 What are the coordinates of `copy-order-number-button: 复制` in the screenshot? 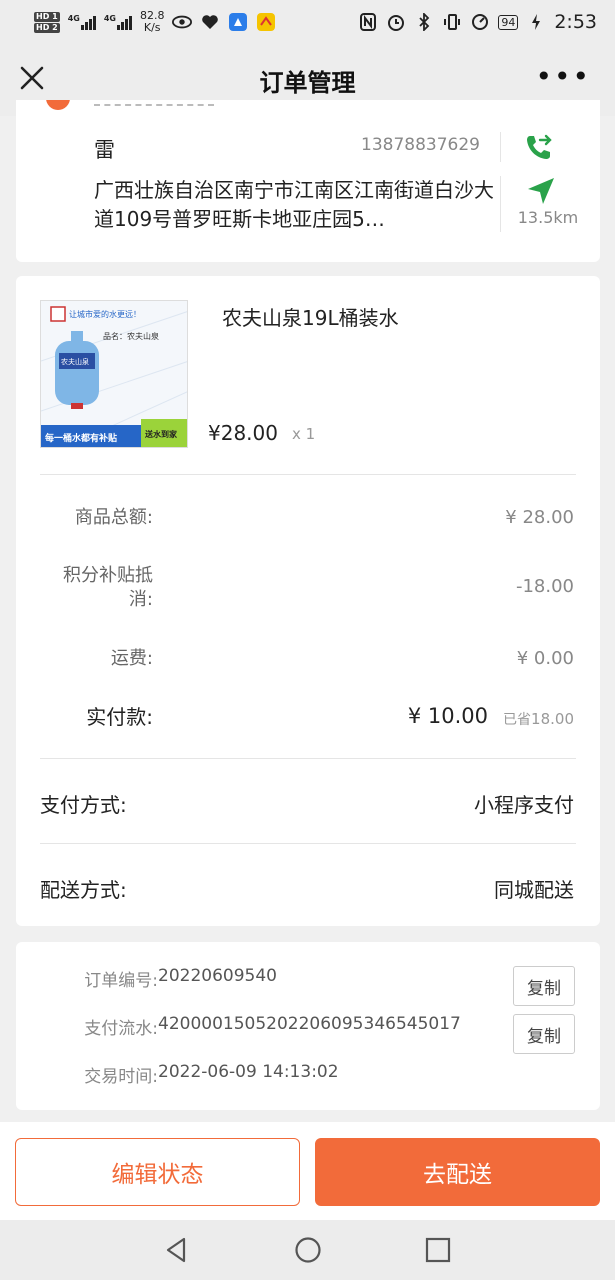 It's located at (544, 986).